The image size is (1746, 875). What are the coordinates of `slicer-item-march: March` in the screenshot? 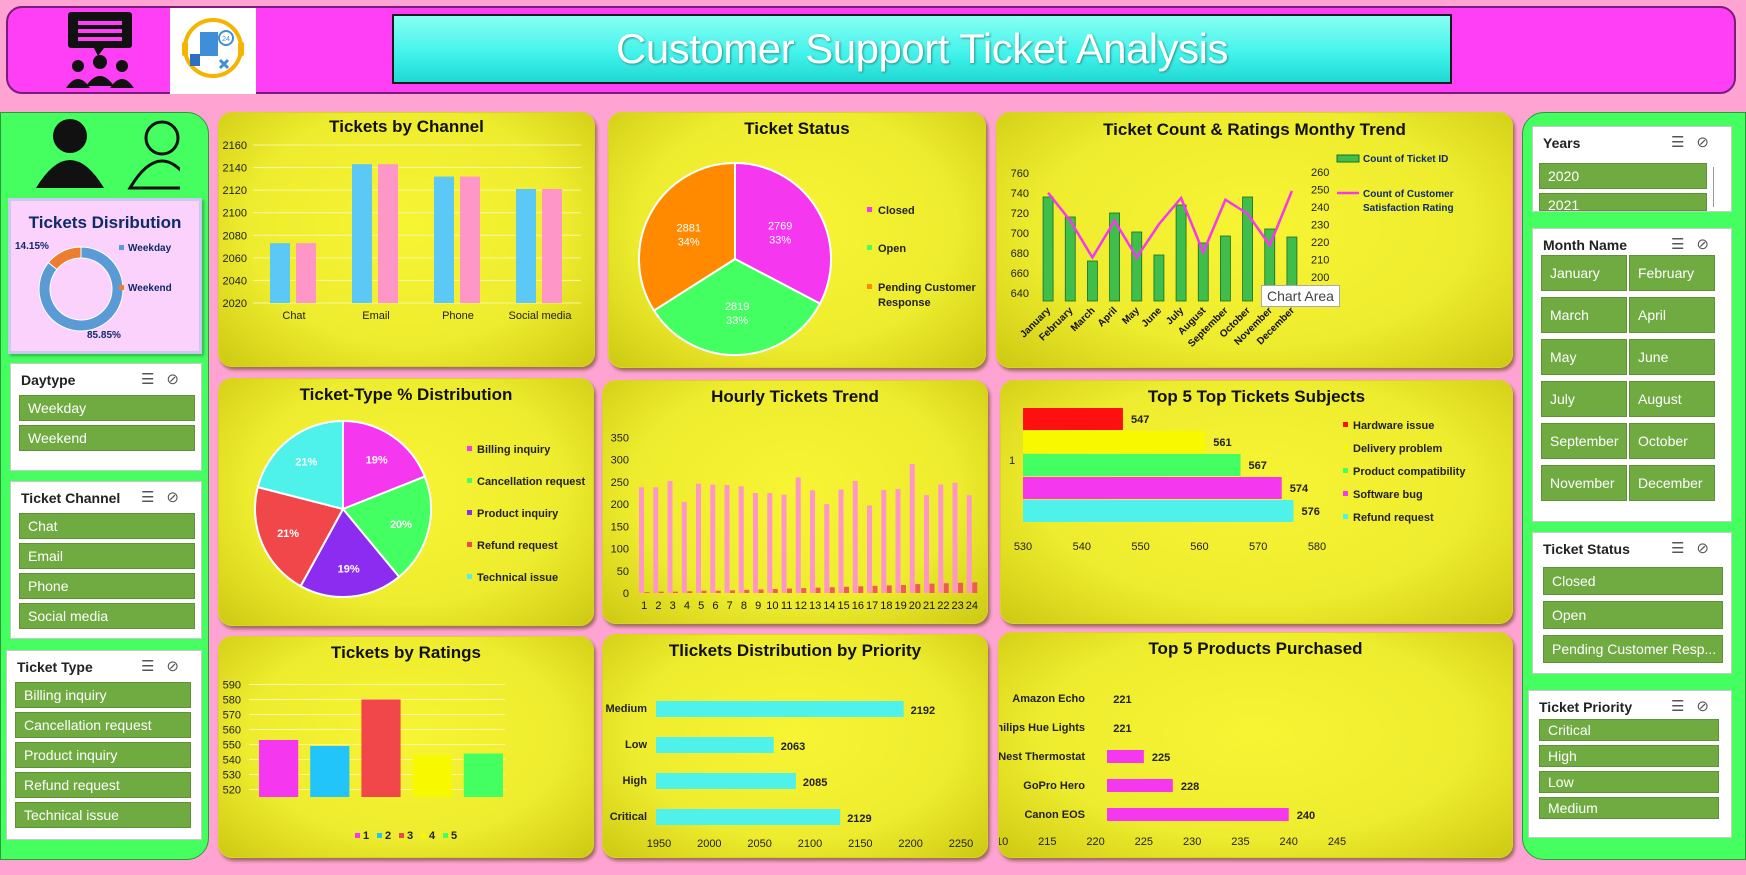 It's located at (1584, 315).